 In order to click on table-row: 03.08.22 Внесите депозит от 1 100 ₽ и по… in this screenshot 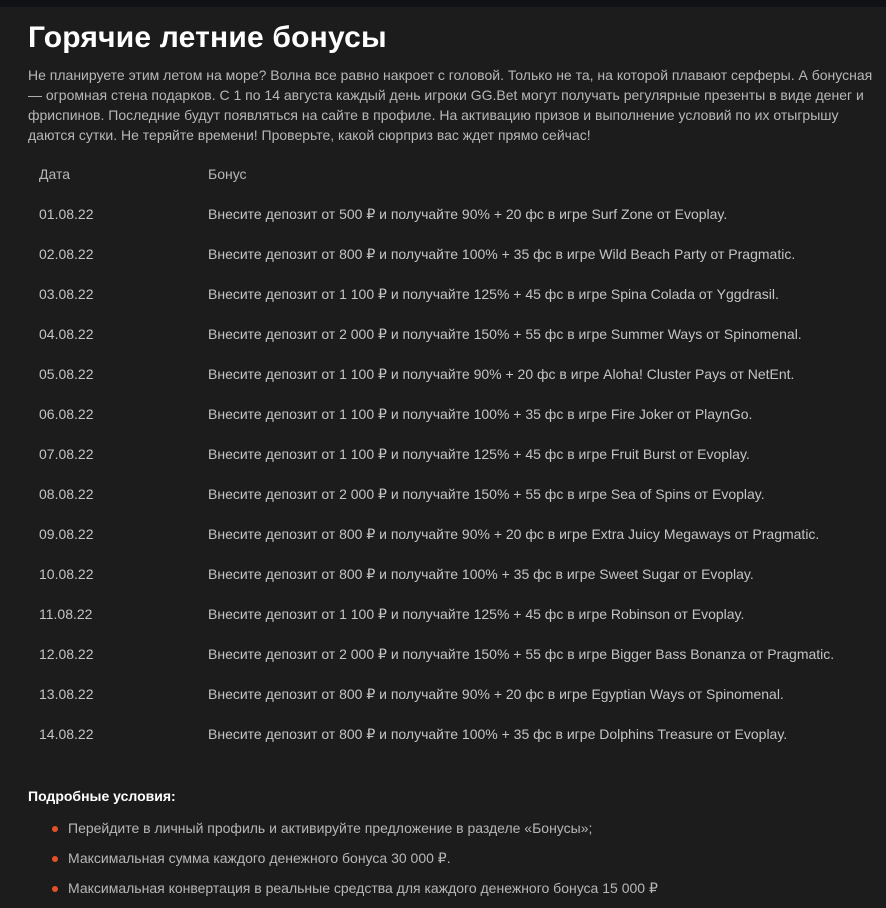, I will do `click(449, 294)`.